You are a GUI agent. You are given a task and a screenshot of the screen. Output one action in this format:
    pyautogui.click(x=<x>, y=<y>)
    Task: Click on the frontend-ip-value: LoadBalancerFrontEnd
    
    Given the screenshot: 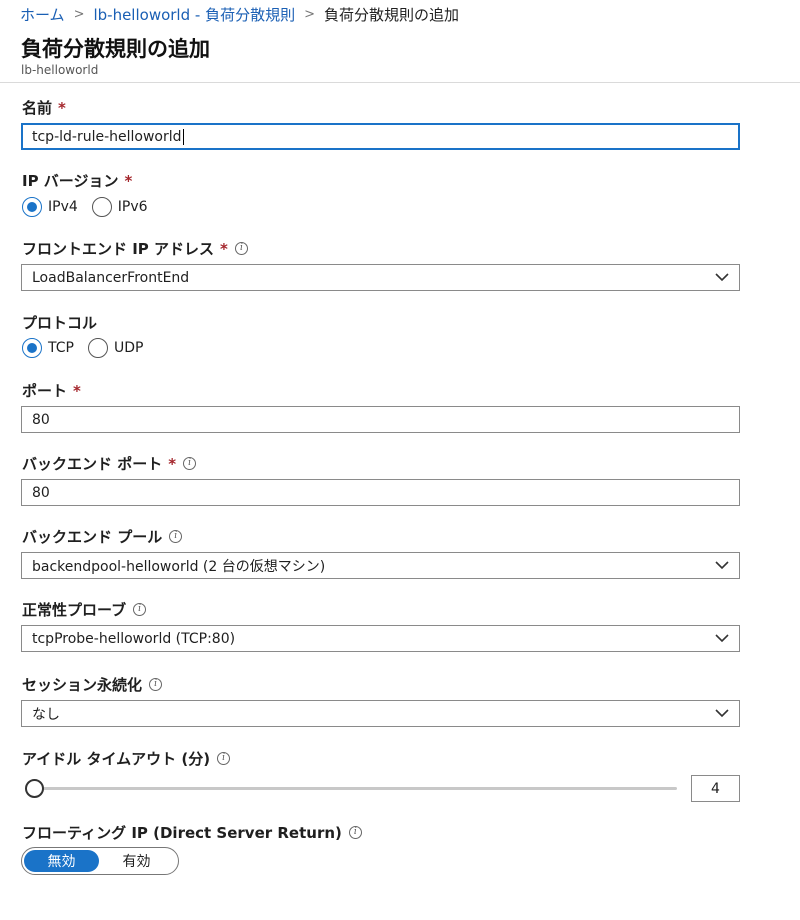 What is the action you would take?
    pyautogui.click(x=111, y=277)
    